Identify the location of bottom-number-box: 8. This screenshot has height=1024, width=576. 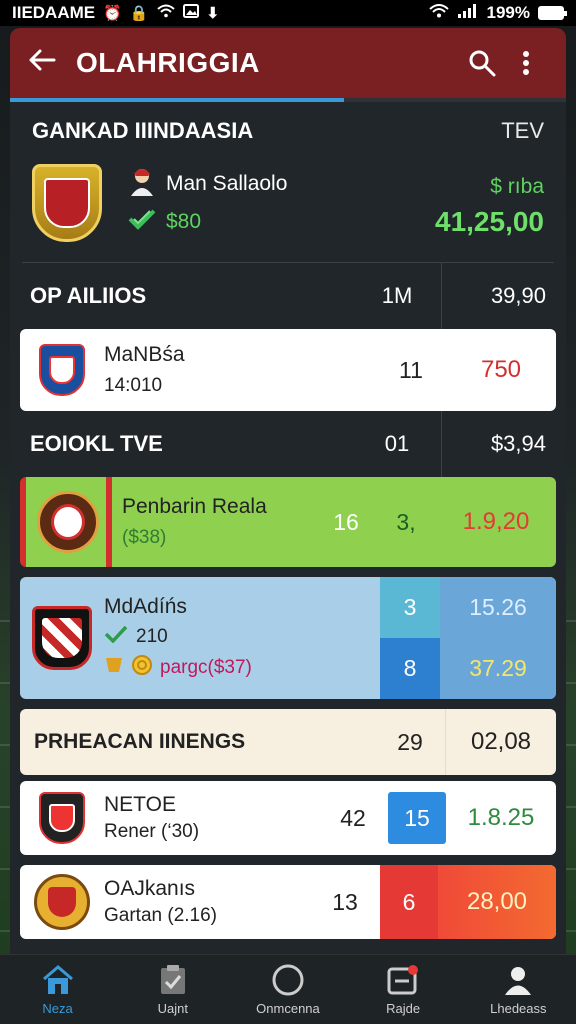
(410, 668).